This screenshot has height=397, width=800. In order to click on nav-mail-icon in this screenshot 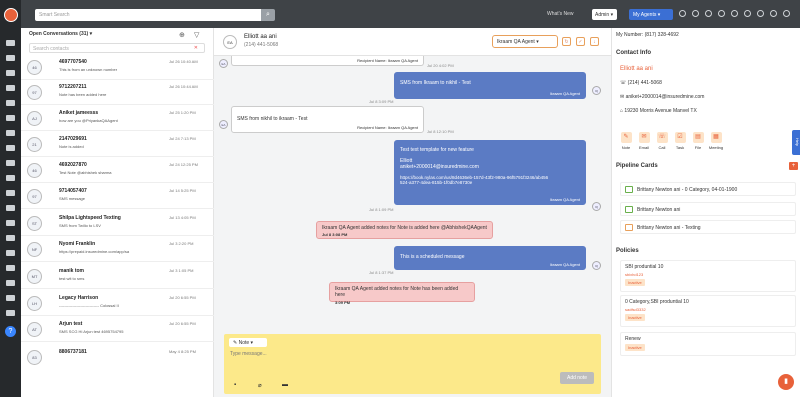, I will do `click(10, 253)`.